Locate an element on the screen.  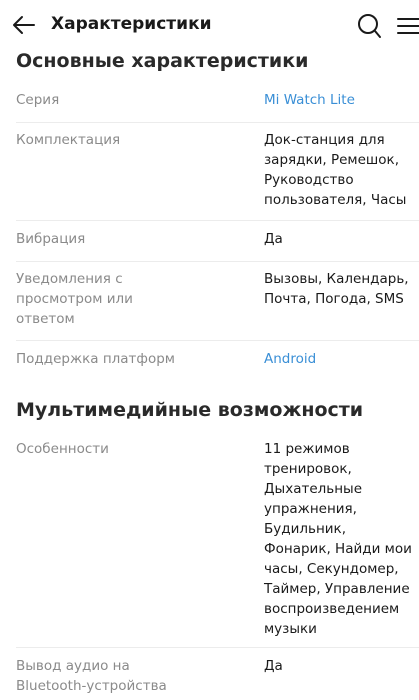
page-title: Характеристики is located at coordinates (131, 24).